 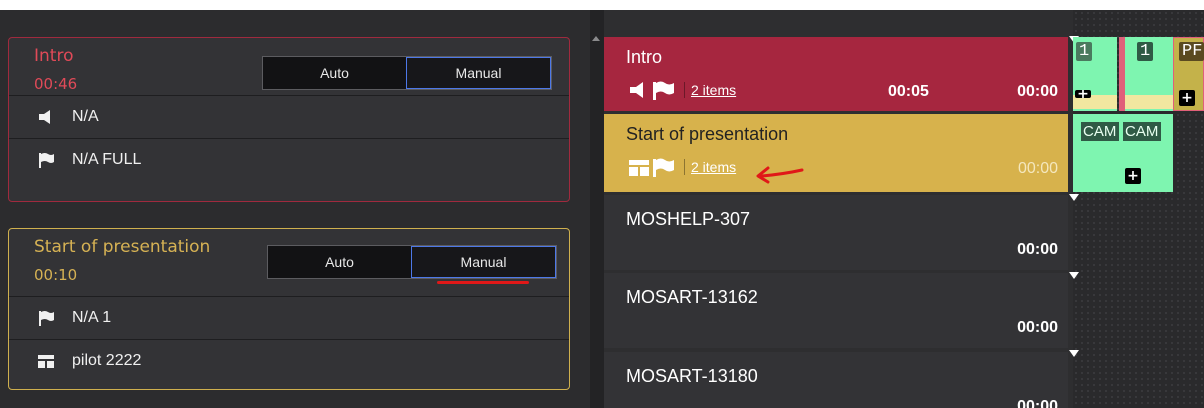 What do you see at coordinates (289, 361) in the screenshot?
I see `segment-item: pilot 2222` at bounding box center [289, 361].